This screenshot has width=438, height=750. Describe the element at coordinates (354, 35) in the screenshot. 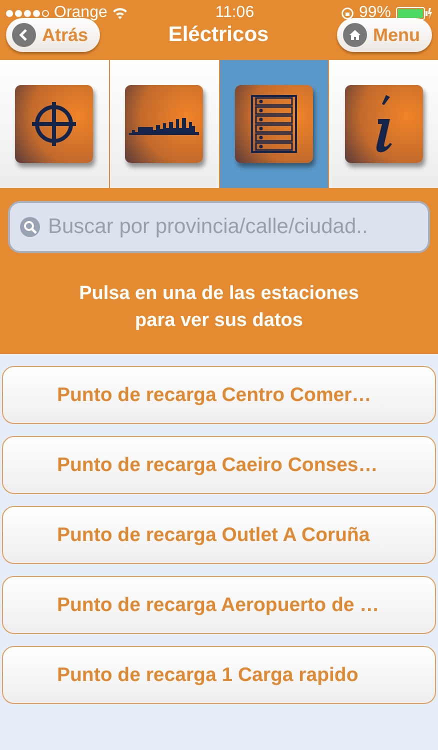

I see `home-icon` at that location.